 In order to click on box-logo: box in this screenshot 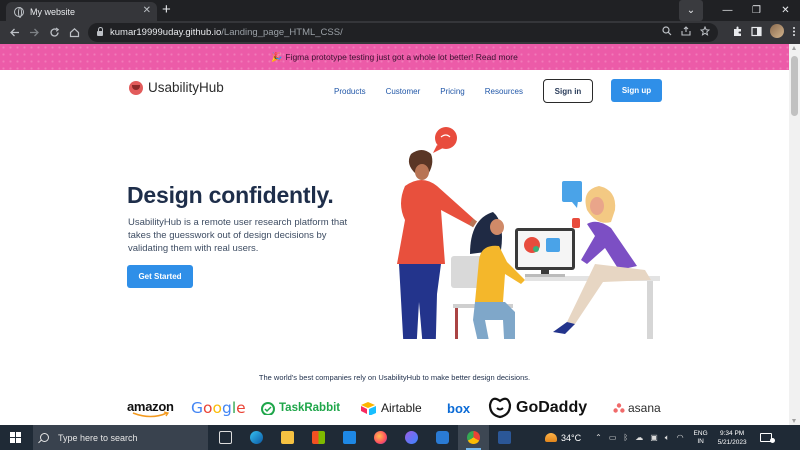, I will do `click(458, 408)`.